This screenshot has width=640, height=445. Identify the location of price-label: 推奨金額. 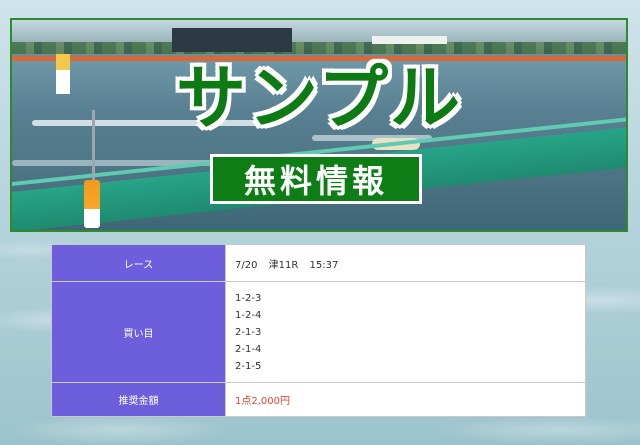
(138, 399).